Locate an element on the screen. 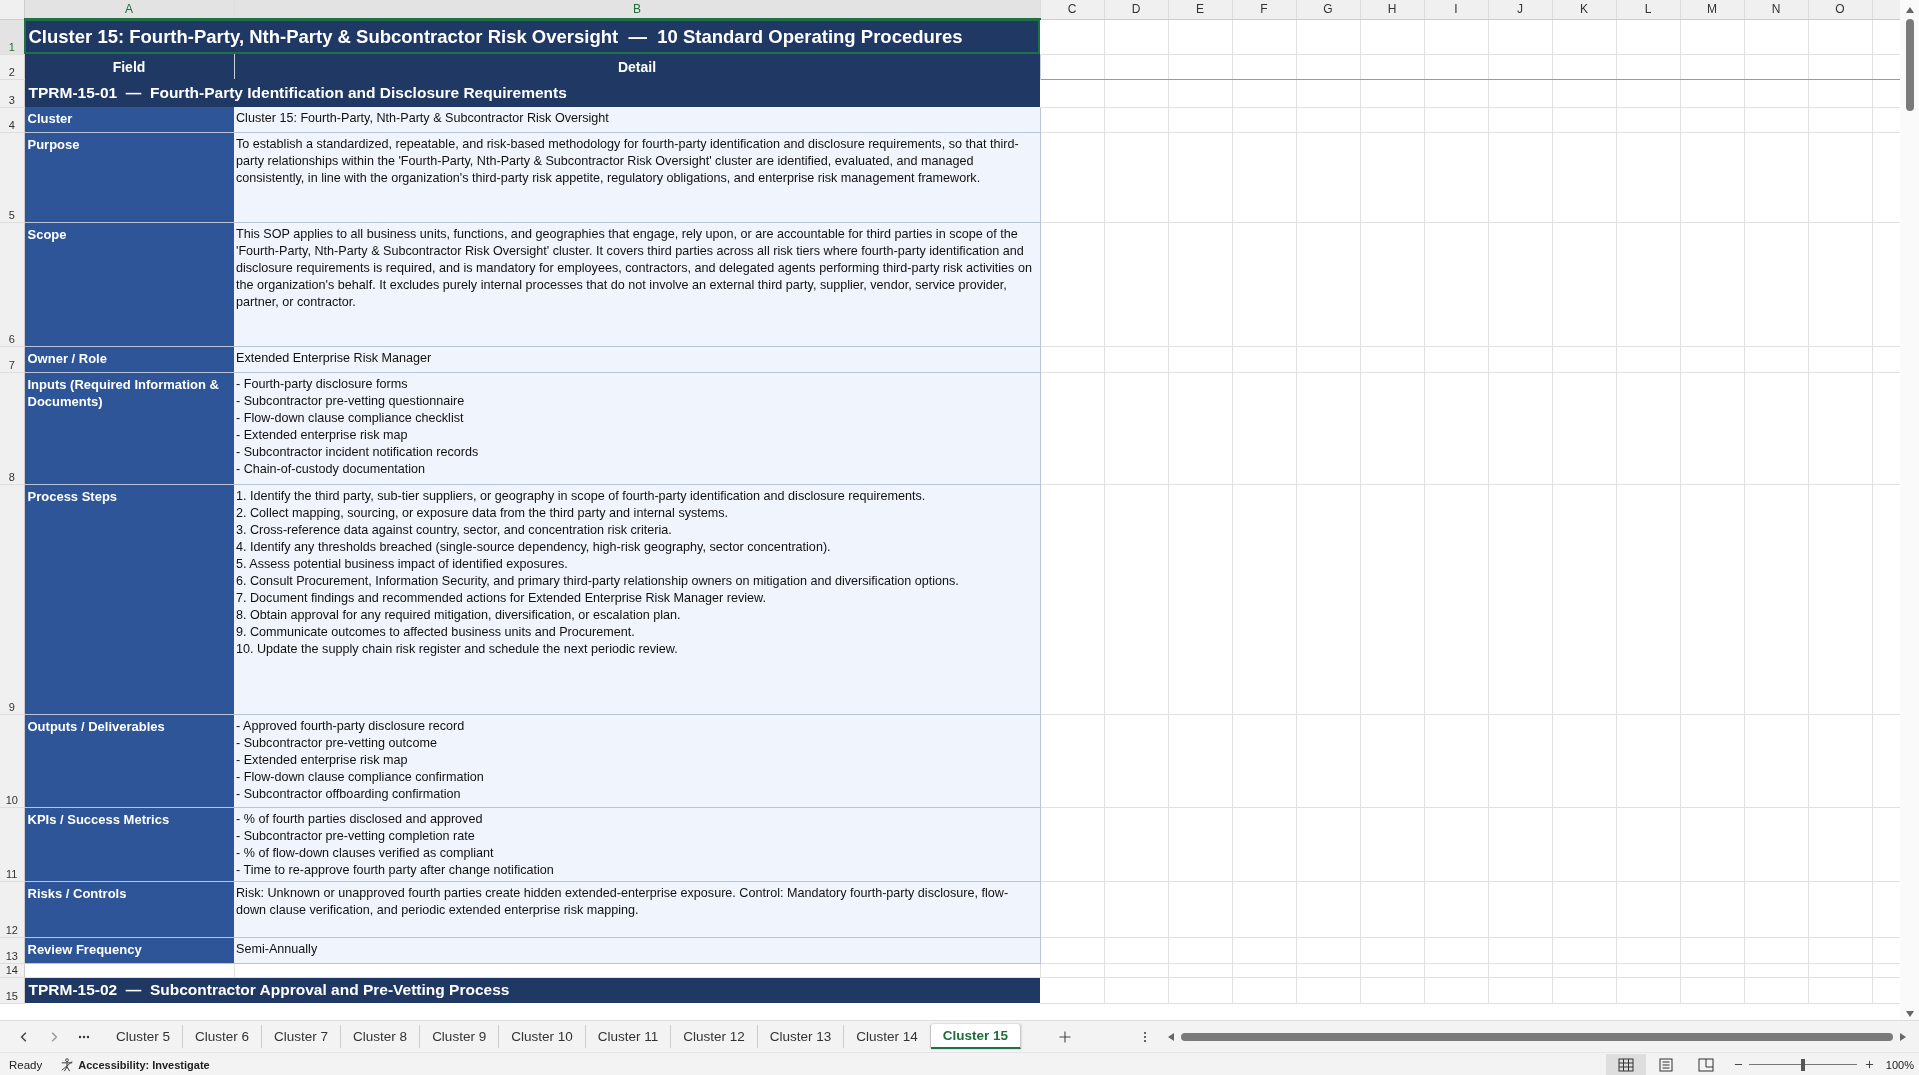  list-item: - Flow-down clause compliance confirmation is located at coordinates (360, 777).